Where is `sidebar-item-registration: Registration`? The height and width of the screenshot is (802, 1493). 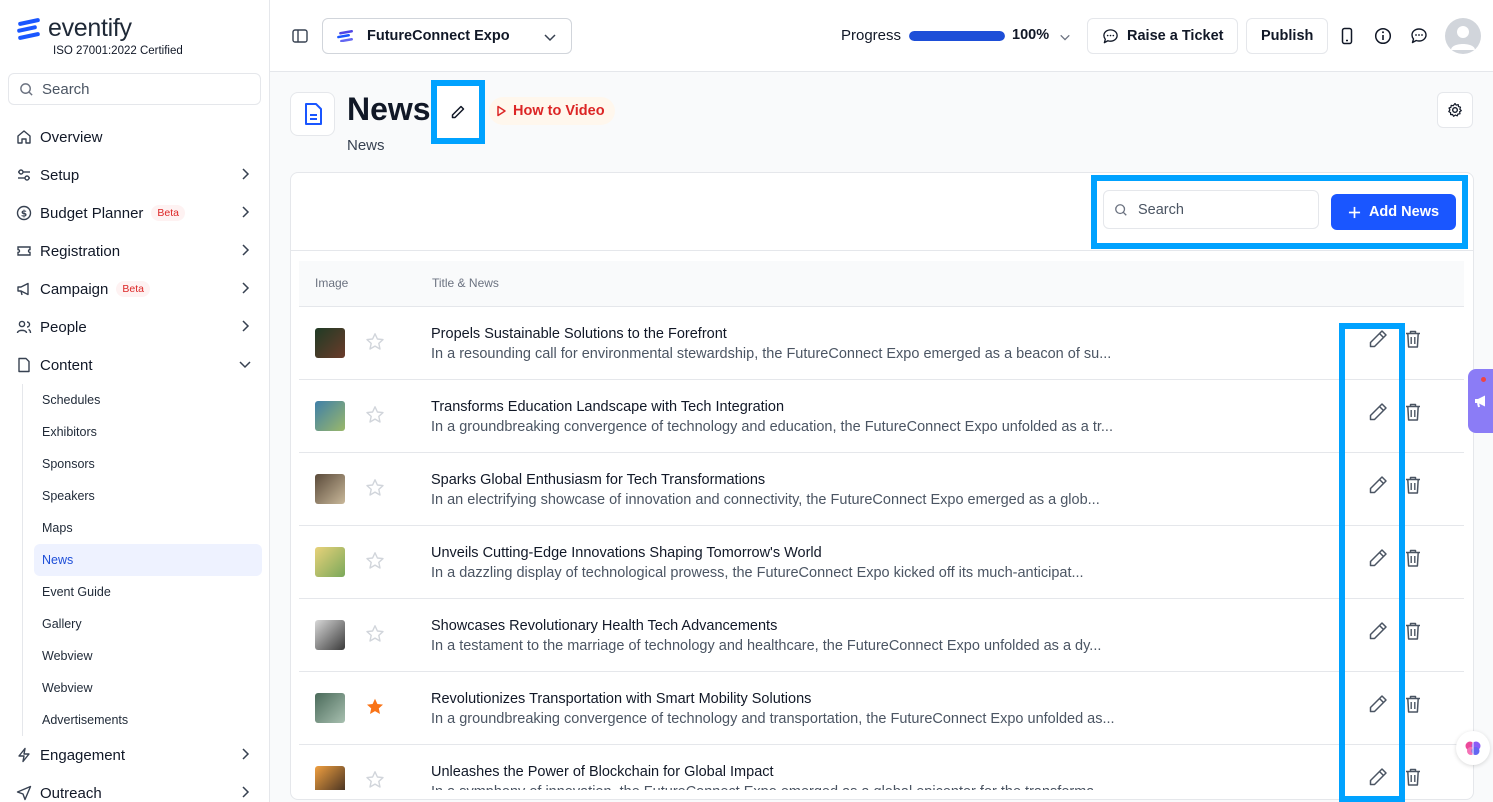 sidebar-item-registration: Registration is located at coordinates (135, 251).